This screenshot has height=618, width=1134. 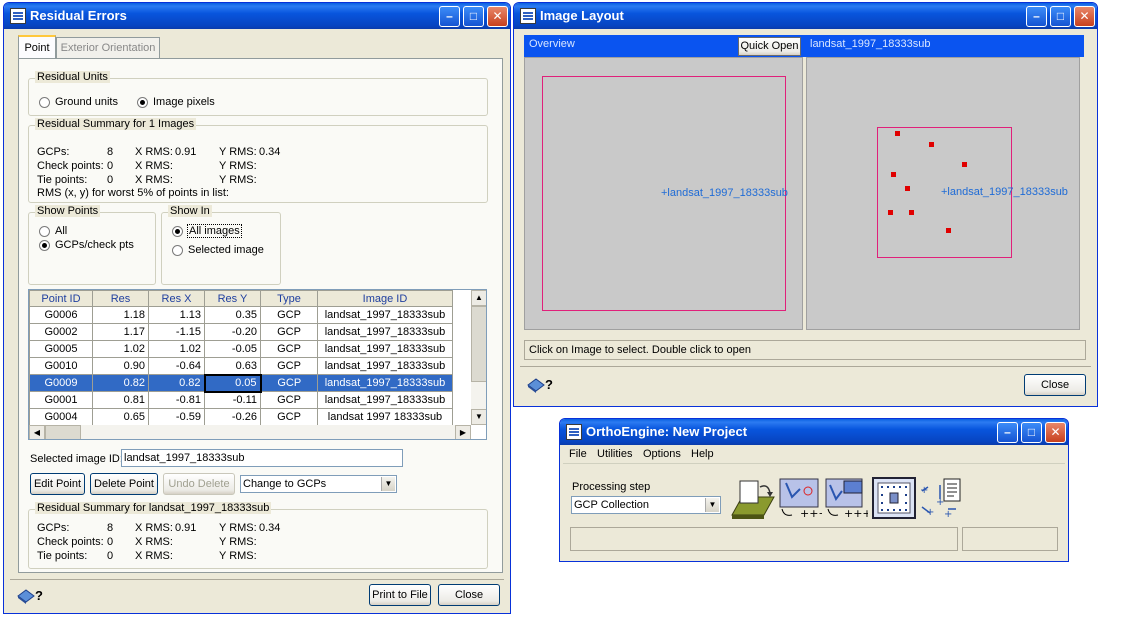 What do you see at coordinates (262, 458) in the screenshot?
I see `selected-image-id-field: landsat_1997_18333sub` at bounding box center [262, 458].